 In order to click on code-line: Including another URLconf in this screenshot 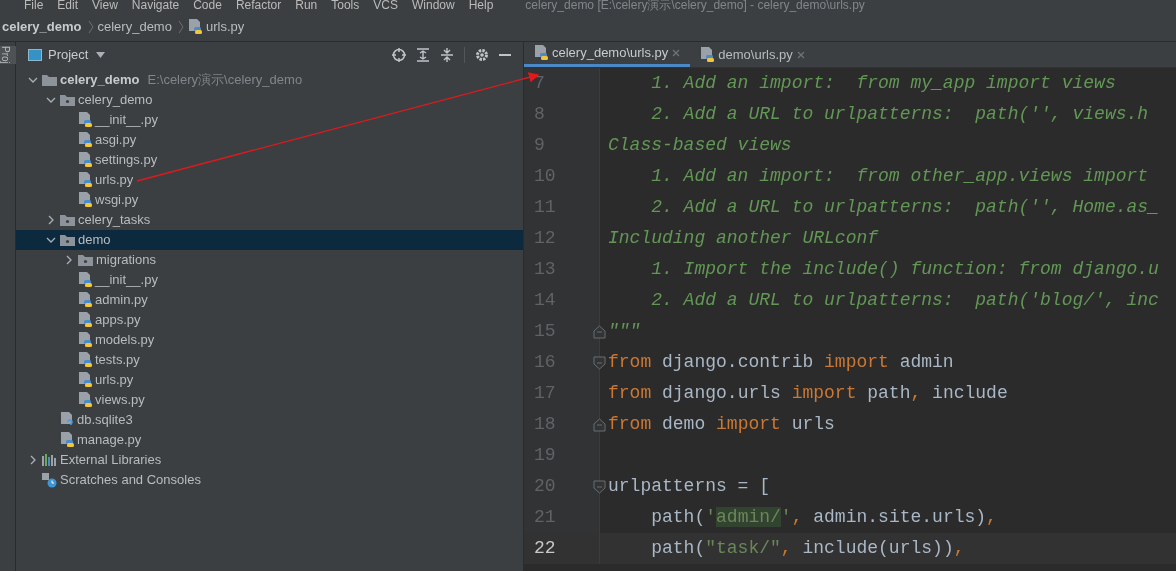, I will do `click(743, 238)`.